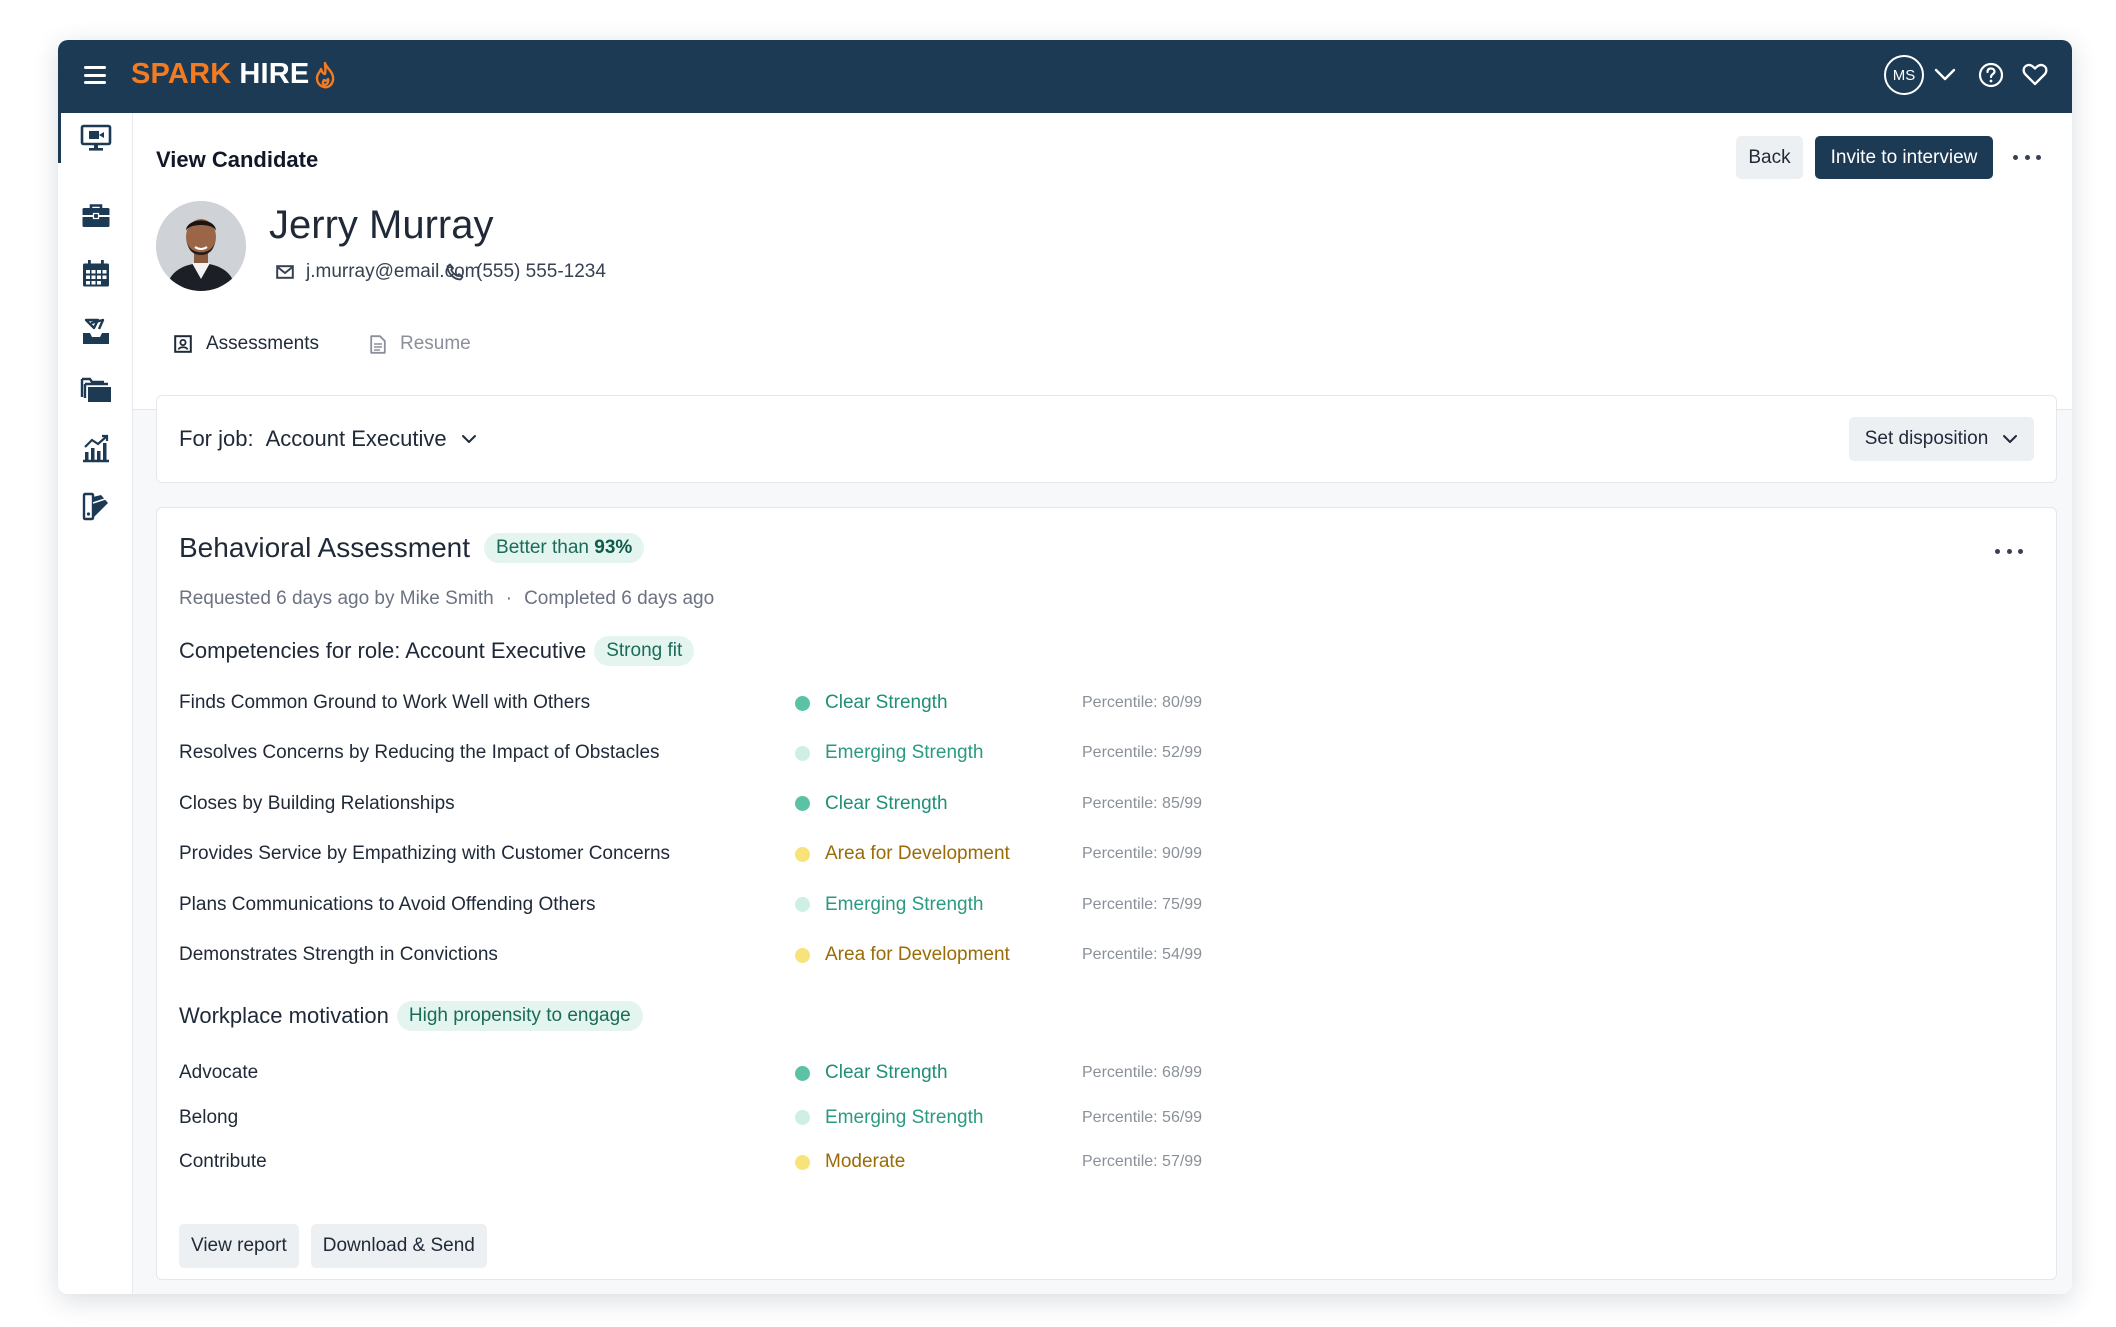 The image size is (2116, 1327). What do you see at coordinates (1142, 1161) in the screenshot?
I see `row-percentile: Percentile: 57/99` at bounding box center [1142, 1161].